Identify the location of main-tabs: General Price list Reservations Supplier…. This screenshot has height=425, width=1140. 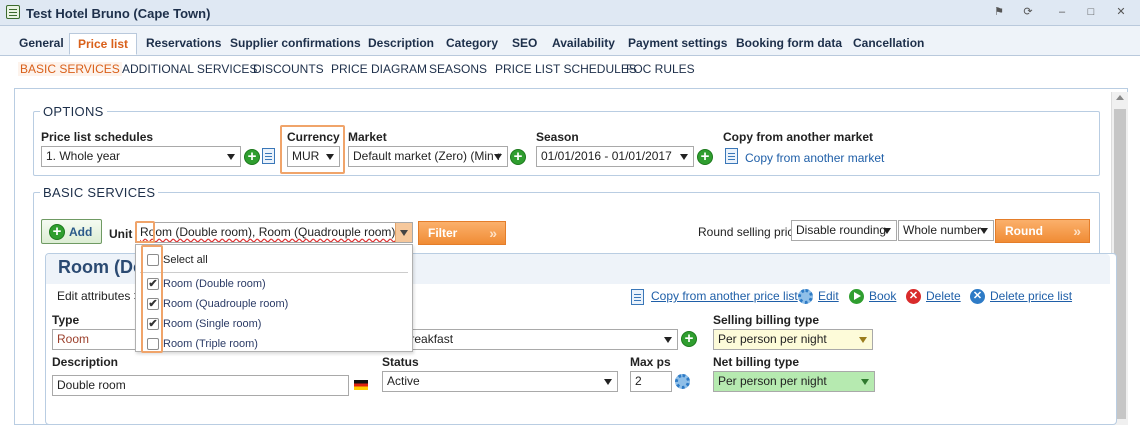
(570, 41).